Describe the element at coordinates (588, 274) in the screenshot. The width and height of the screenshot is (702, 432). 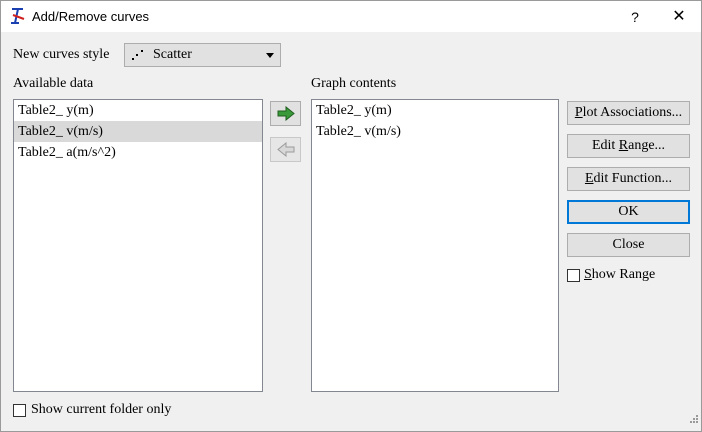
I see `checkbox-access-key: S` at that location.